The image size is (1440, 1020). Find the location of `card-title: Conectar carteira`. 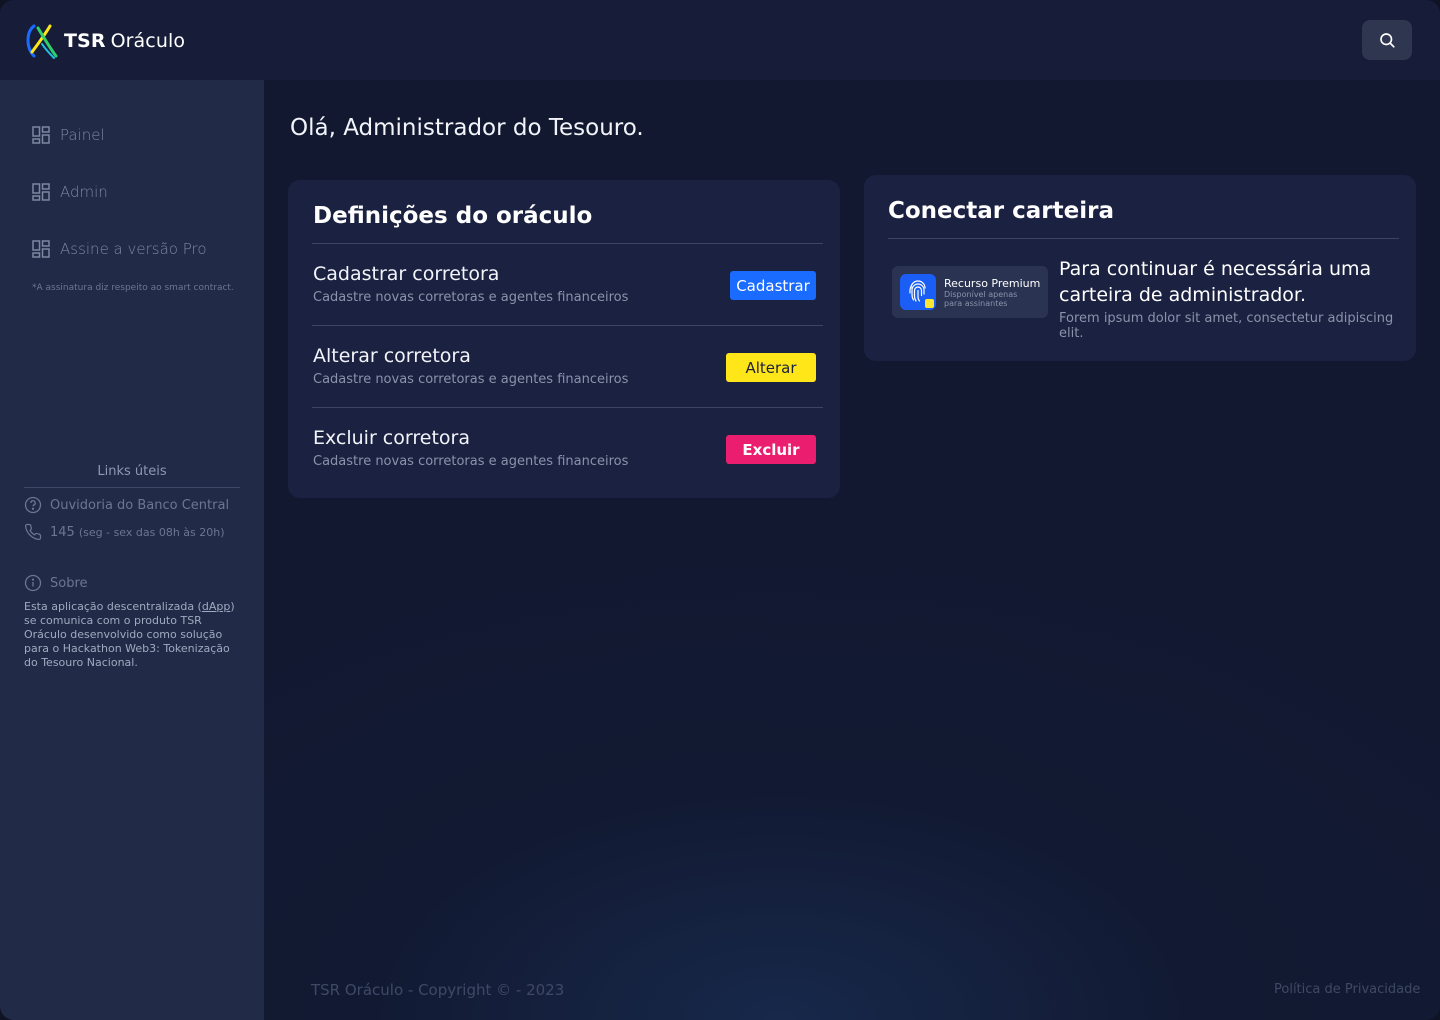

card-title: Conectar carteira is located at coordinates (1001, 211).